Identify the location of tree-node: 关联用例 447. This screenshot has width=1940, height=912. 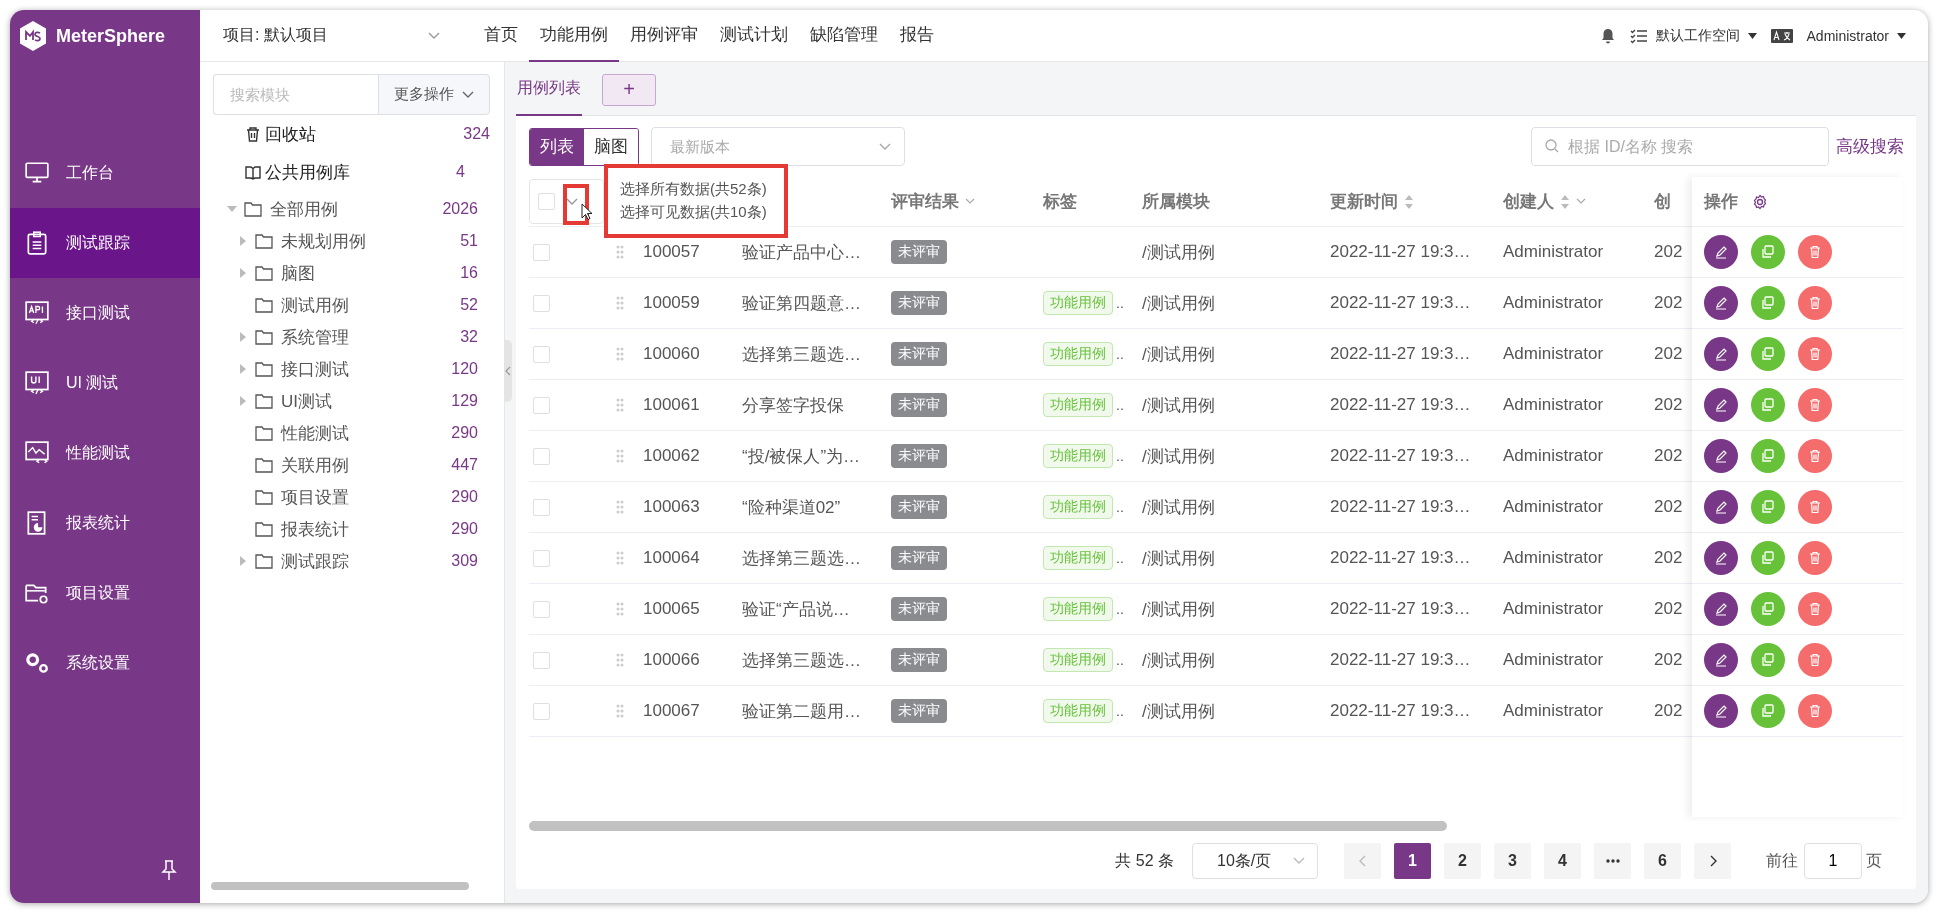
(363, 465).